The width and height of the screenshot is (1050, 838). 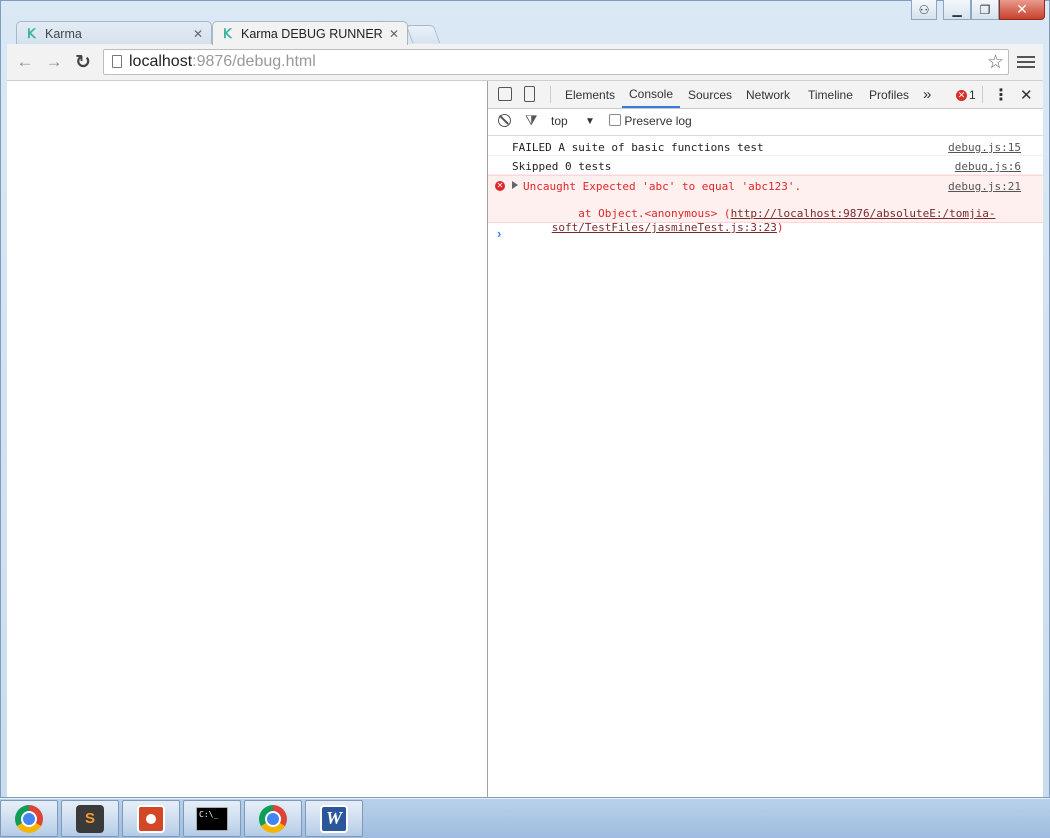 I want to click on reload-icon: ↻, so click(x=83, y=62).